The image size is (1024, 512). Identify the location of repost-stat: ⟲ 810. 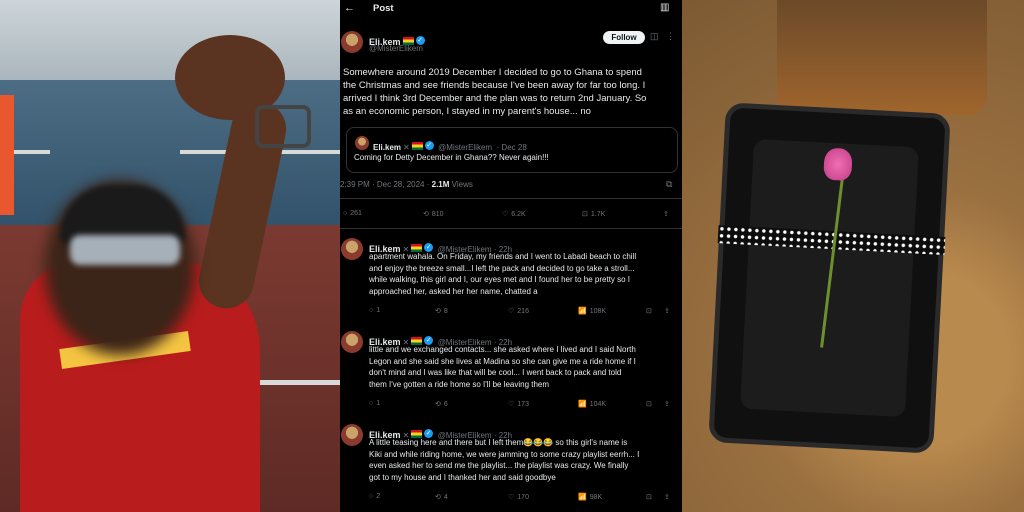
(433, 214).